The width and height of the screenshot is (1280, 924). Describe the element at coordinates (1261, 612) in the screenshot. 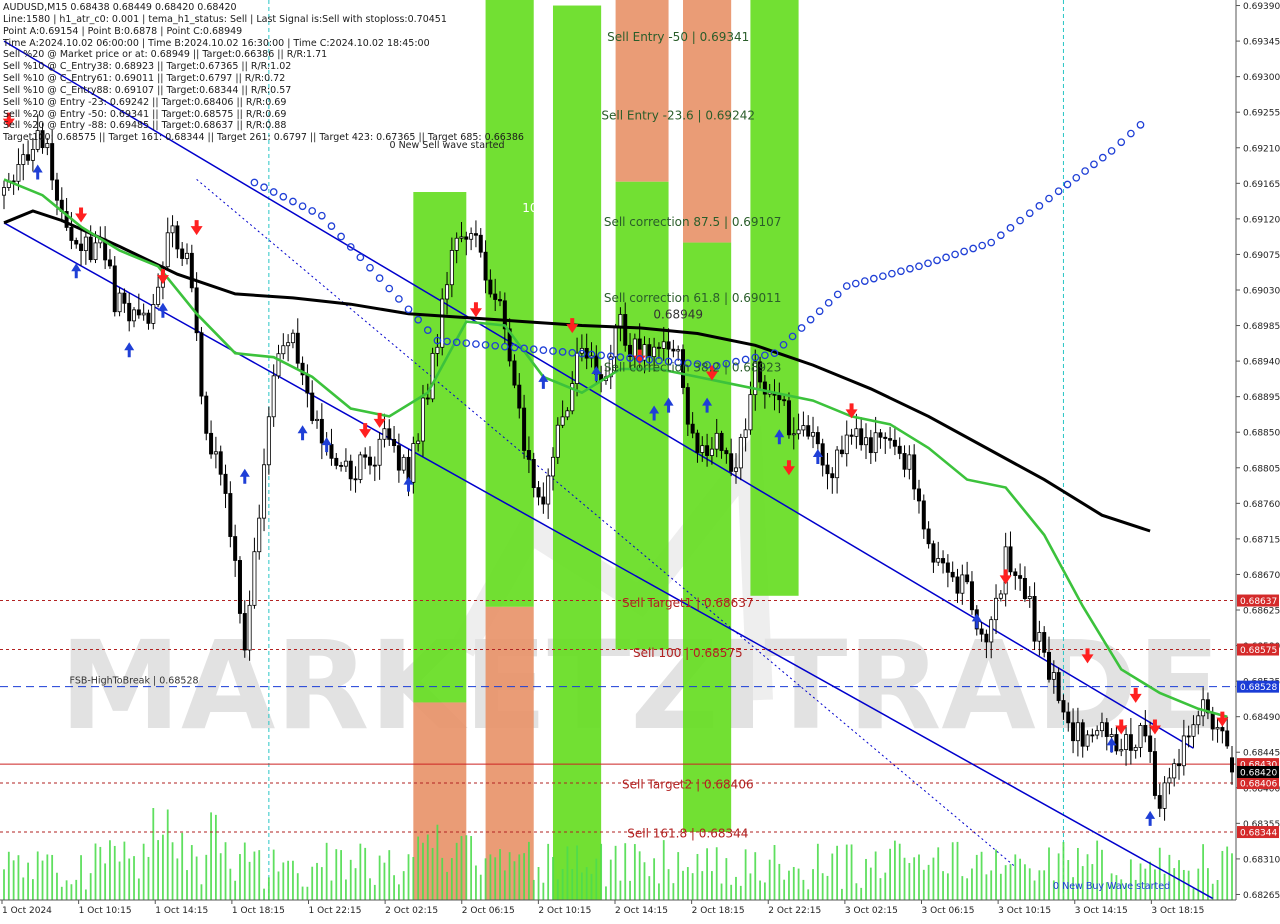

I see `price-tick-label: 0.68625` at that location.